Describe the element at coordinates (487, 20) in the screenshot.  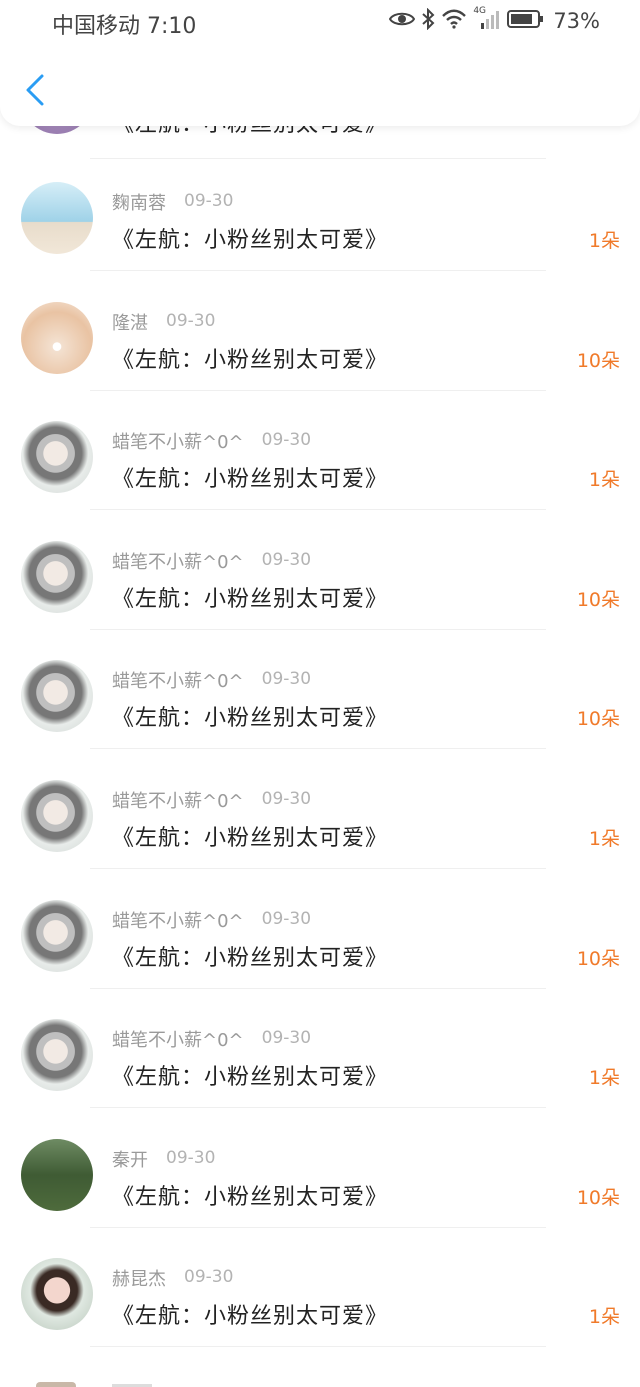
I see `signal-icon: 4G` at that location.